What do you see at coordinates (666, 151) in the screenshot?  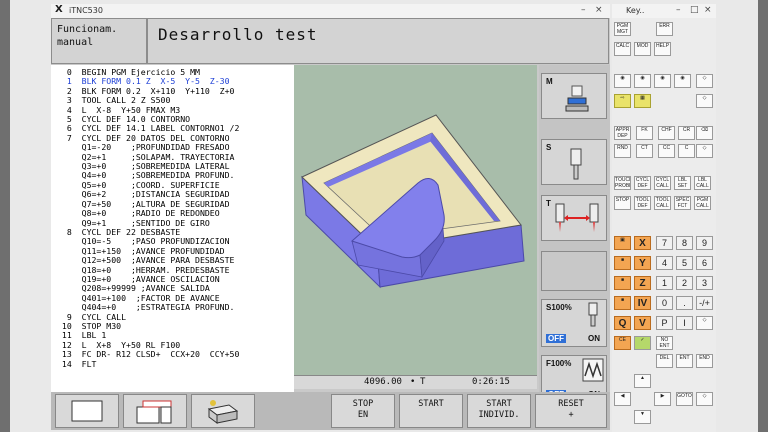 I see `key-path-6: CC` at bounding box center [666, 151].